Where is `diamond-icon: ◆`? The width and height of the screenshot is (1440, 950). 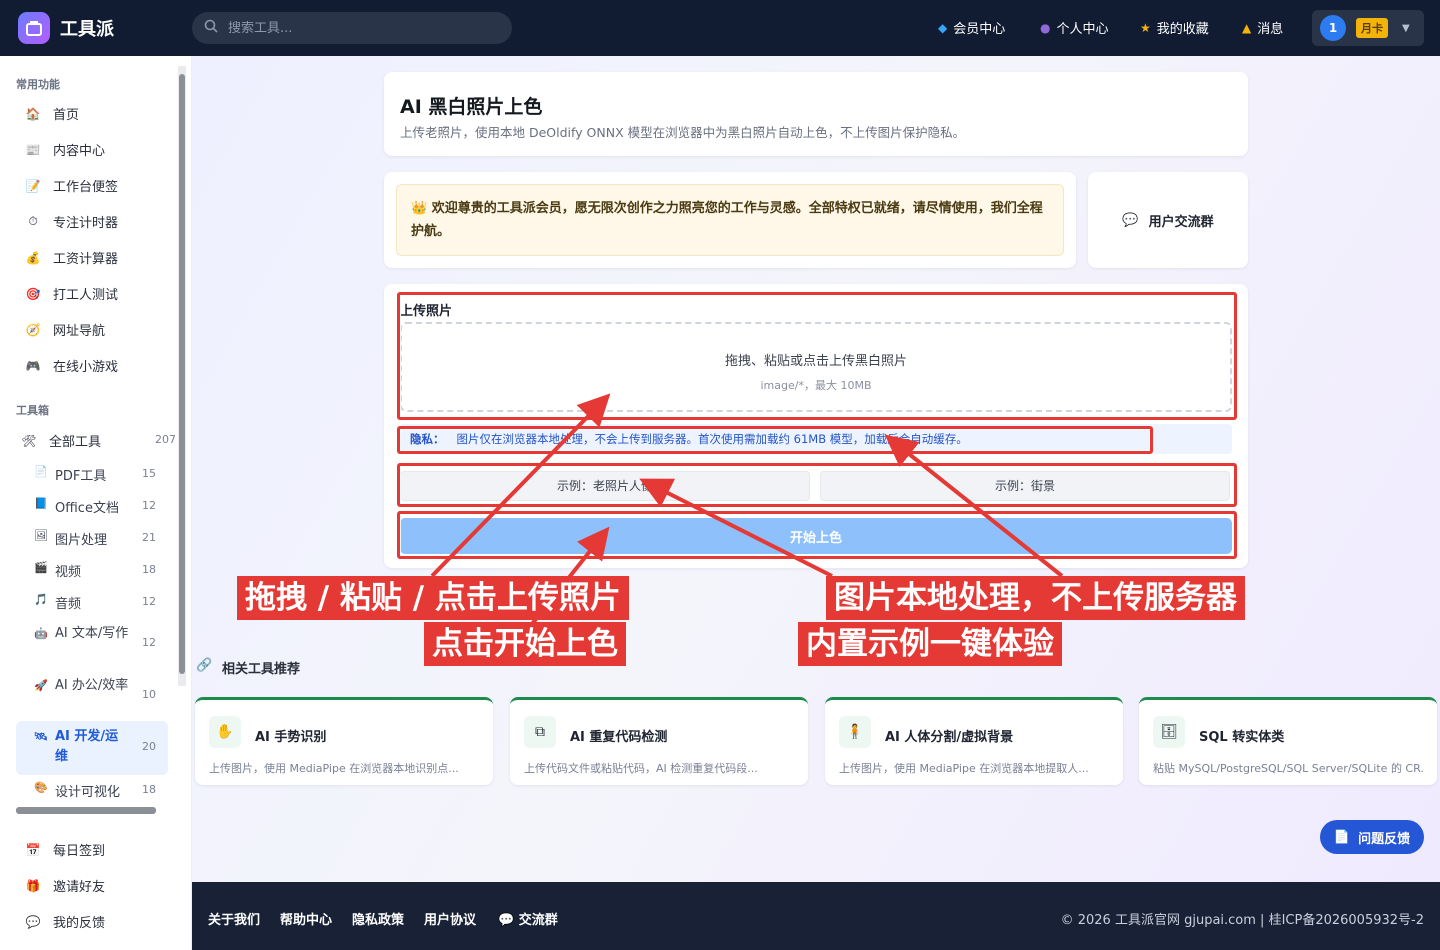 diamond-icon: ◆ is located at coordinates (943, 27).